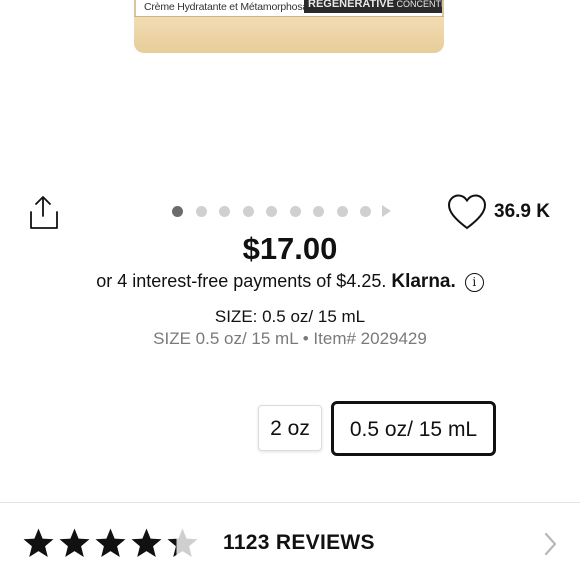 The width and height of the screenshot is (580, 580). What do you see at coordinates (522, 211) in the screenshot?
I see `love-count: 36.9 K` at bounding box center [522, 211].